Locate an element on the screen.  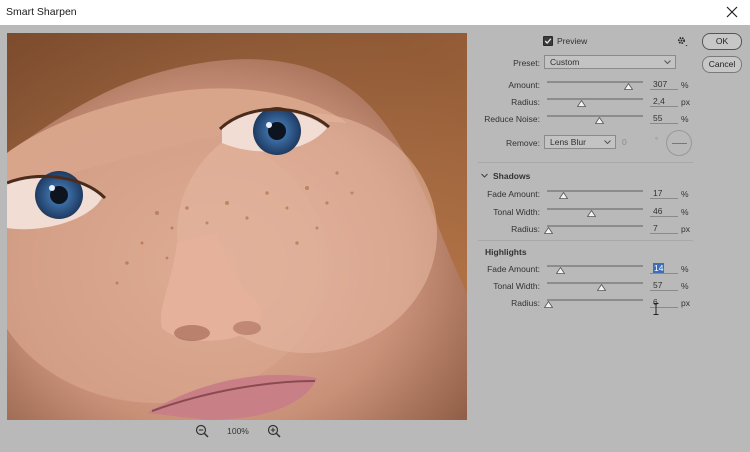
amount-label: Amount: is located at coordinates (524, 85).